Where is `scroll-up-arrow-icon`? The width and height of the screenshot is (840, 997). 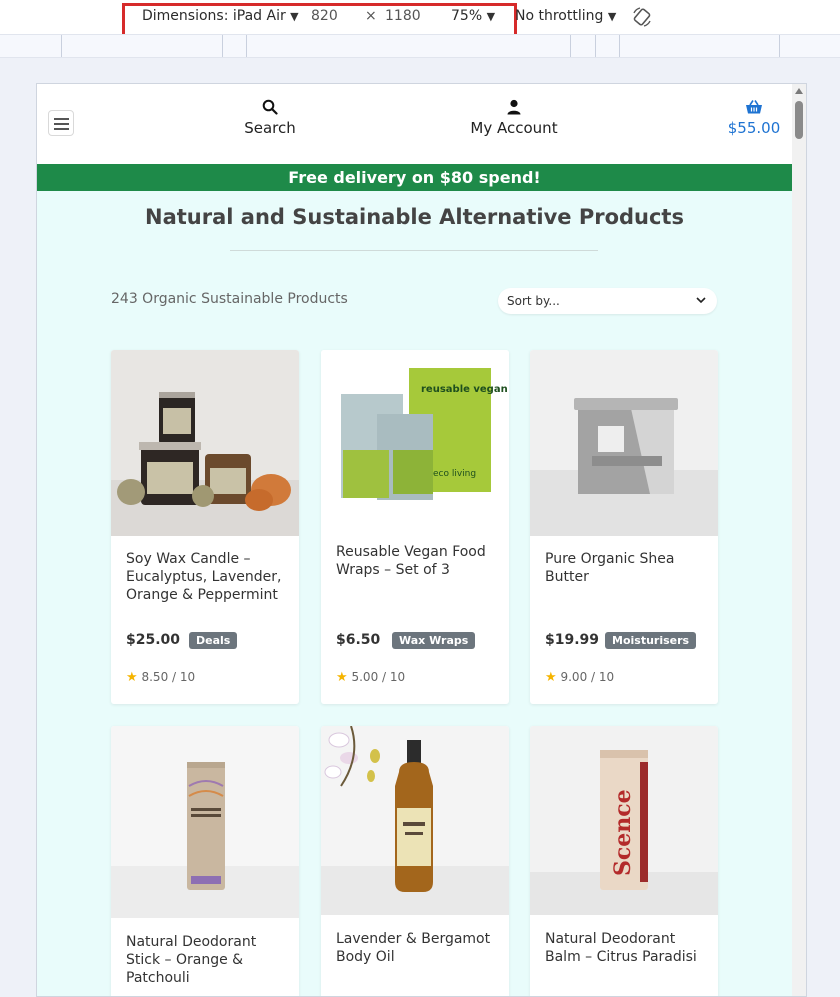 scroll-up-arrow-icon is located at coordinates (799, 91).